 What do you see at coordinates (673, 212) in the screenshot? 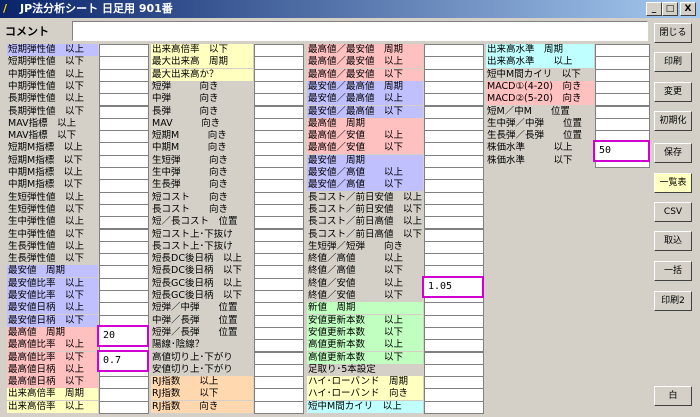
I see `csv-button: CSV` at bounding box center [673, 212].